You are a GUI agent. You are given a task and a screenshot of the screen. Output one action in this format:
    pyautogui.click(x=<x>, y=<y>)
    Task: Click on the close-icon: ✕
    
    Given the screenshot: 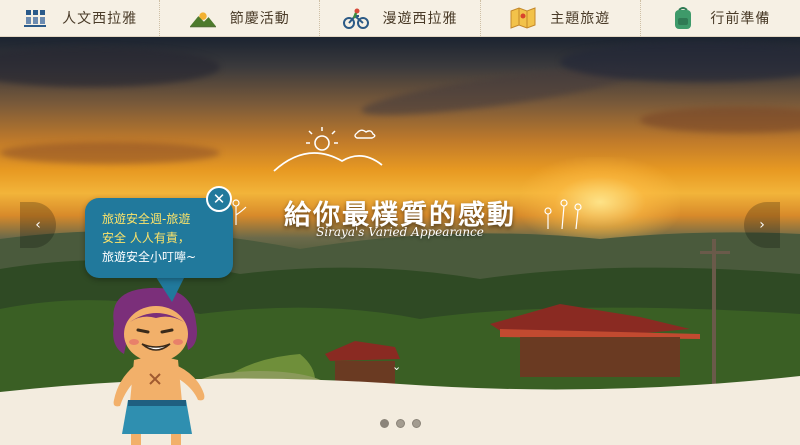 What is the action you would take?
    pyautogui.click(x=219, y=199)
    